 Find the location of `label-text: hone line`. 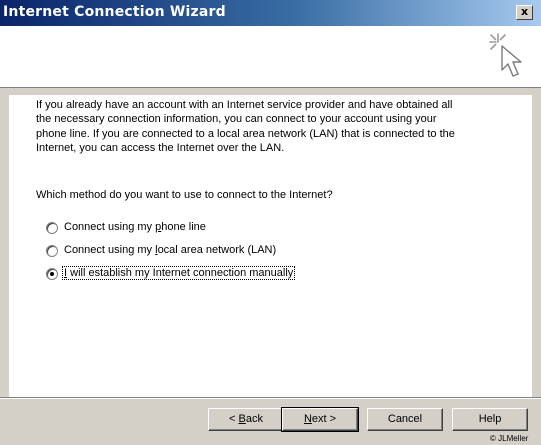

label-text: hone line is located at coordinates (183, 227).